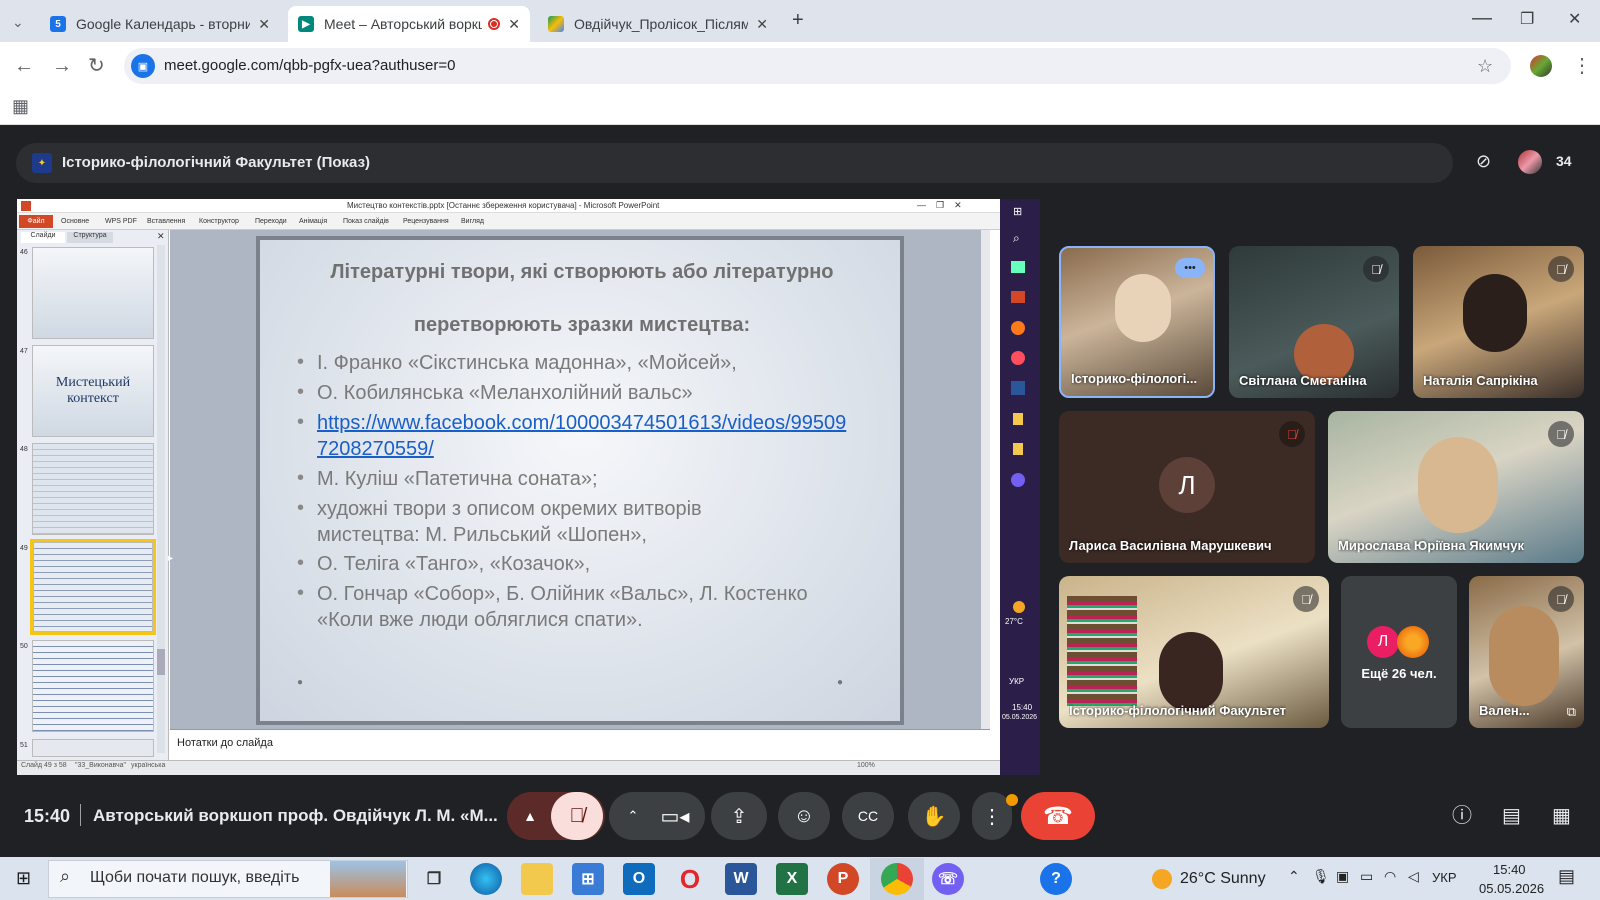  Describe the element at coordinates (1018, 419) in the screenshot. I see `inner-folder-icon` at that location.